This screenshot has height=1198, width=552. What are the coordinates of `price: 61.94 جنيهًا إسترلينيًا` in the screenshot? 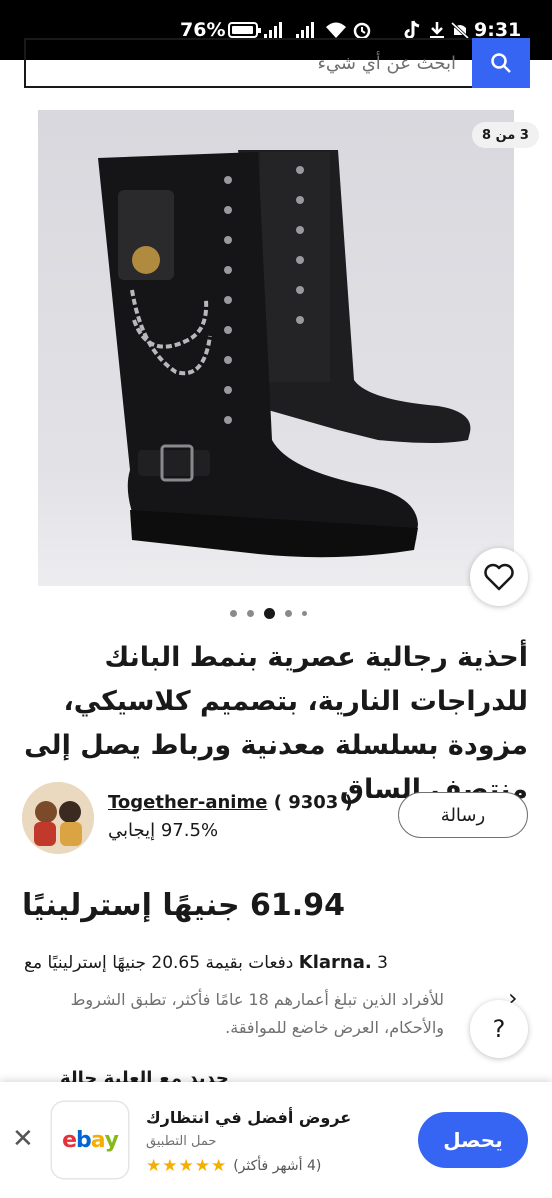 It's located at (183, 905).